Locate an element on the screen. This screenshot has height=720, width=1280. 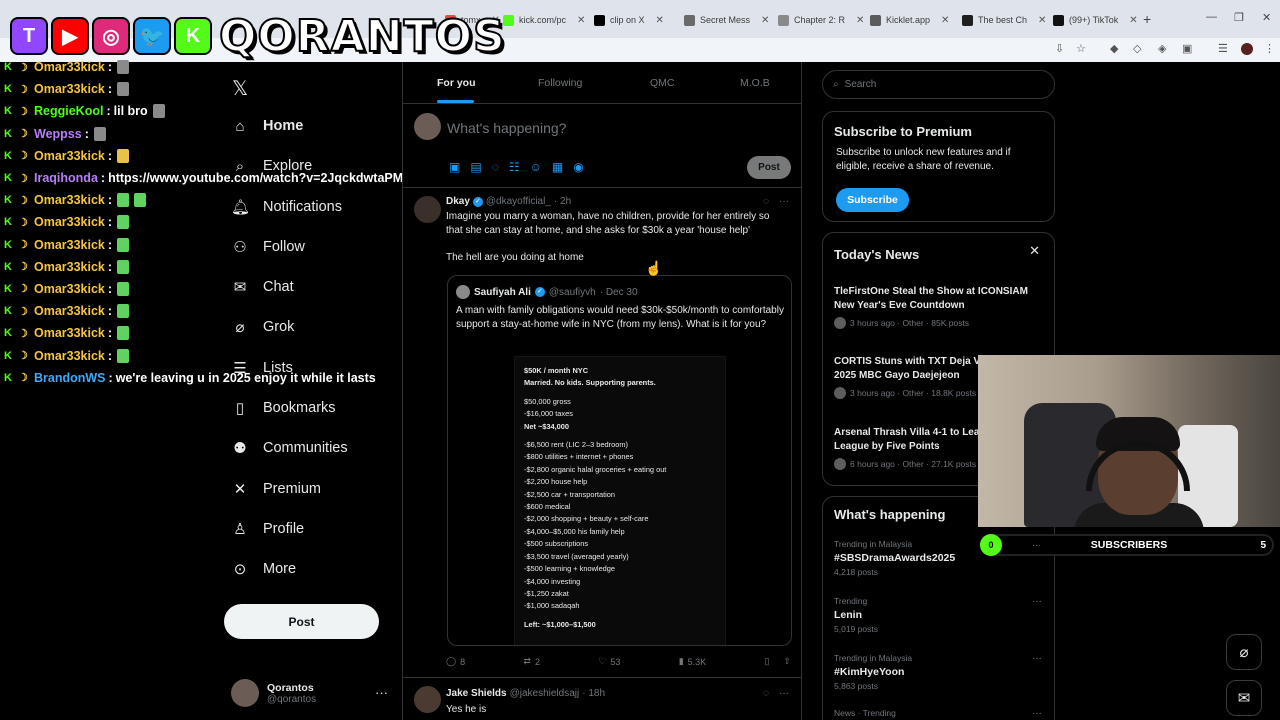
tweet-author-handle: @dkayofficial_ is located at coordinates (518, 201).